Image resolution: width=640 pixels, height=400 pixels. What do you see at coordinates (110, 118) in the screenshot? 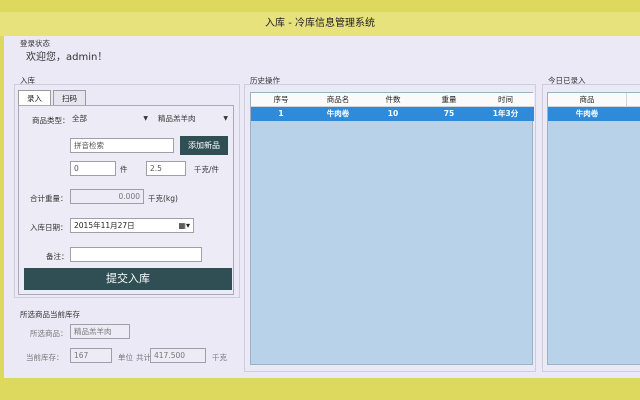
I see `product-type-select: 全部 ▼` at bounding box center [110, 118].